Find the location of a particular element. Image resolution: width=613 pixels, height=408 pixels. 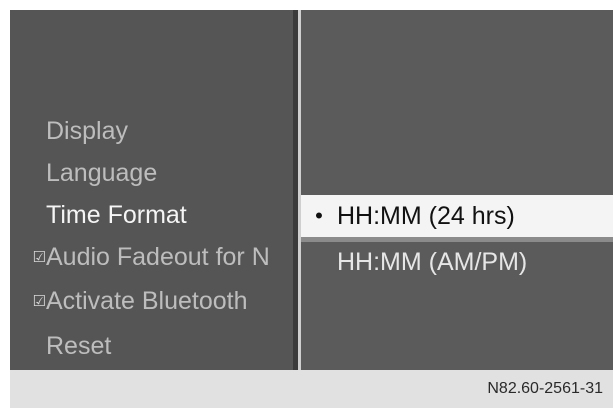

figure-code: N82.60-2561-31 is located at coordinates (545, 388).